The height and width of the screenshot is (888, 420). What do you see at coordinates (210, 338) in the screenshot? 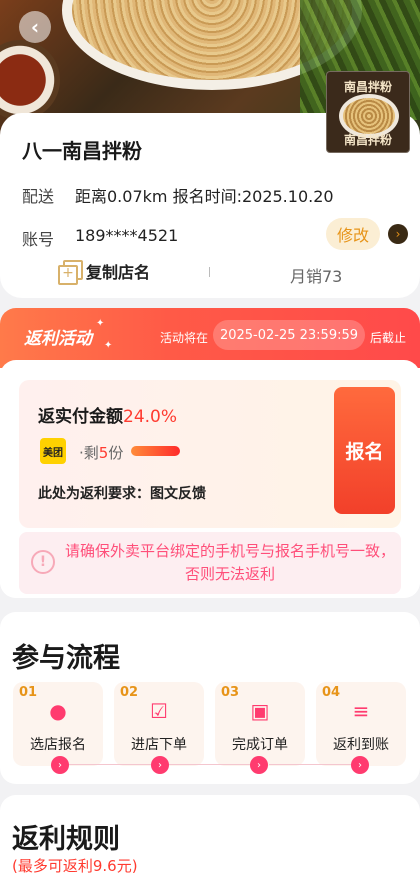
I see `rebate-header: 返利活动 ✦ ✦ 活动将在 2025-02-25 23:59:59 后截止` at bounding box center [210, 338].